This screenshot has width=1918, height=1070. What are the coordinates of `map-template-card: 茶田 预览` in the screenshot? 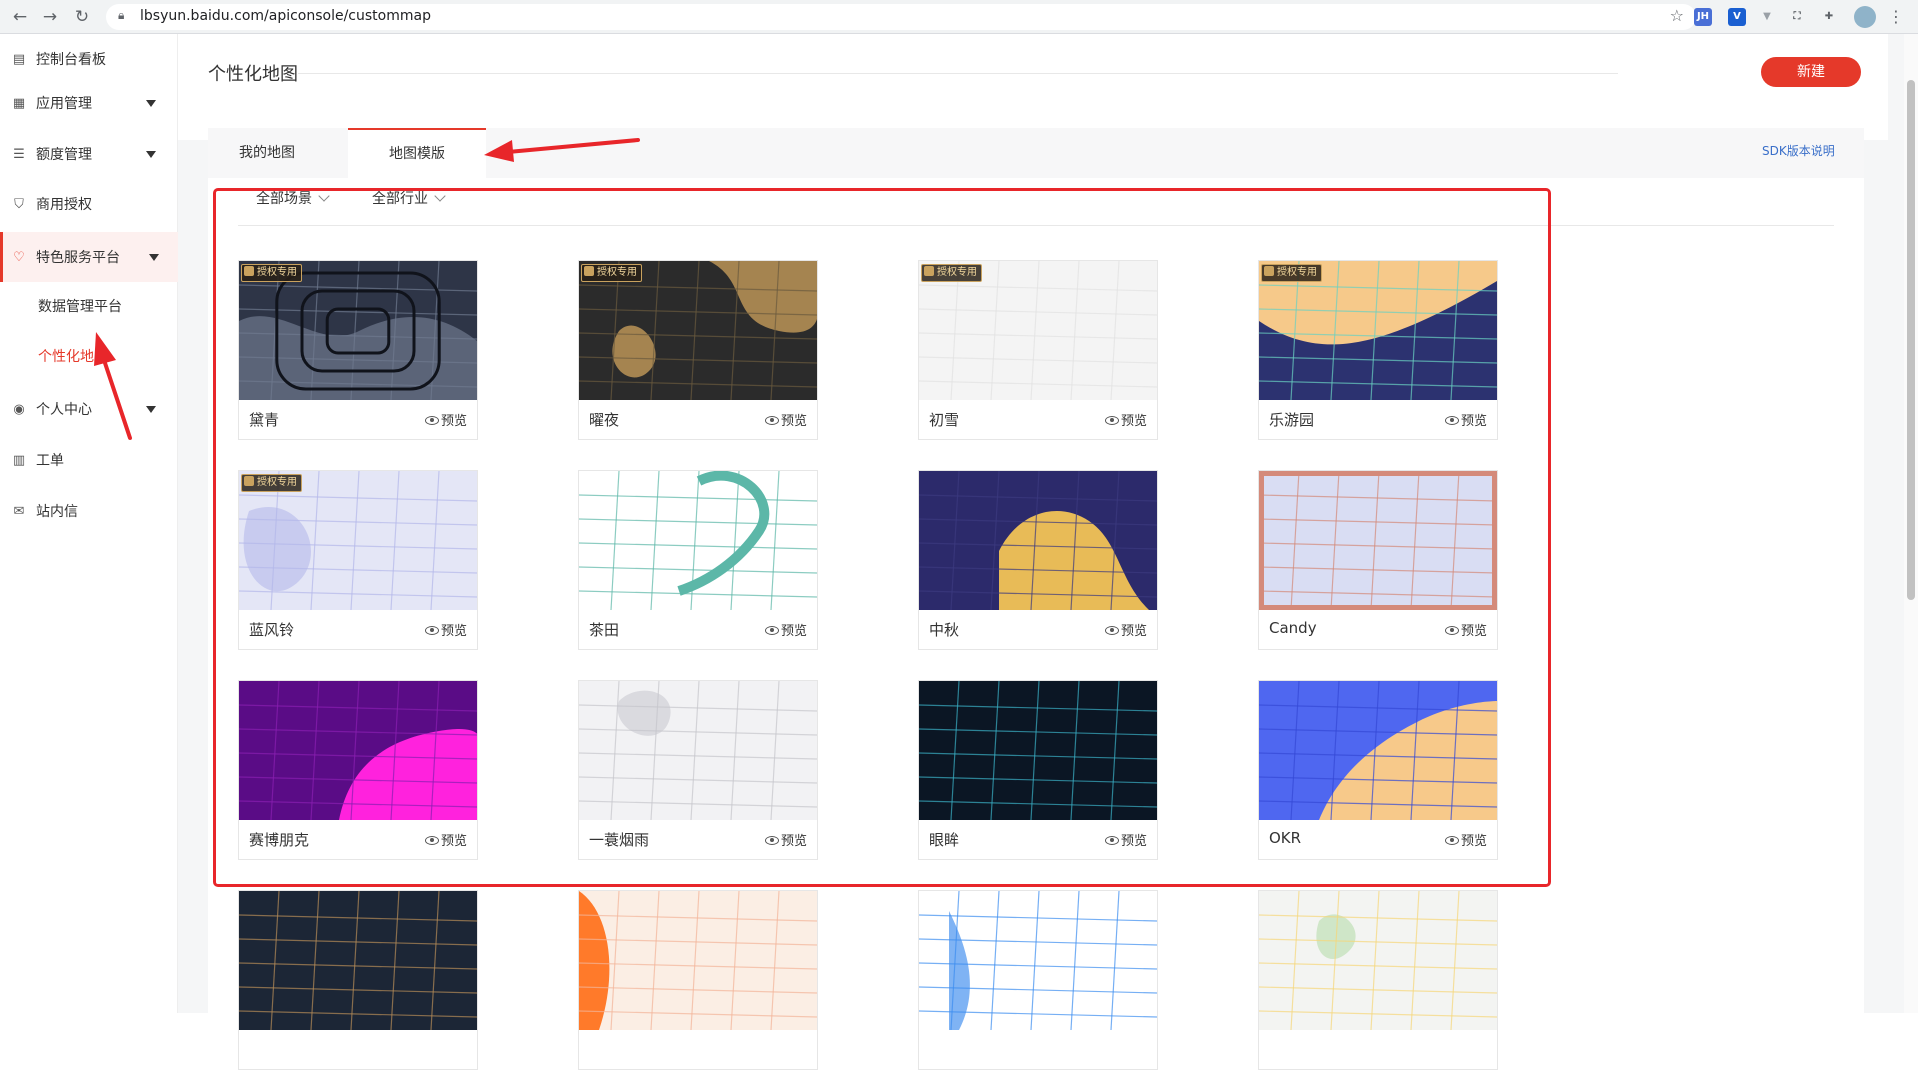 It's located at (698, 560).